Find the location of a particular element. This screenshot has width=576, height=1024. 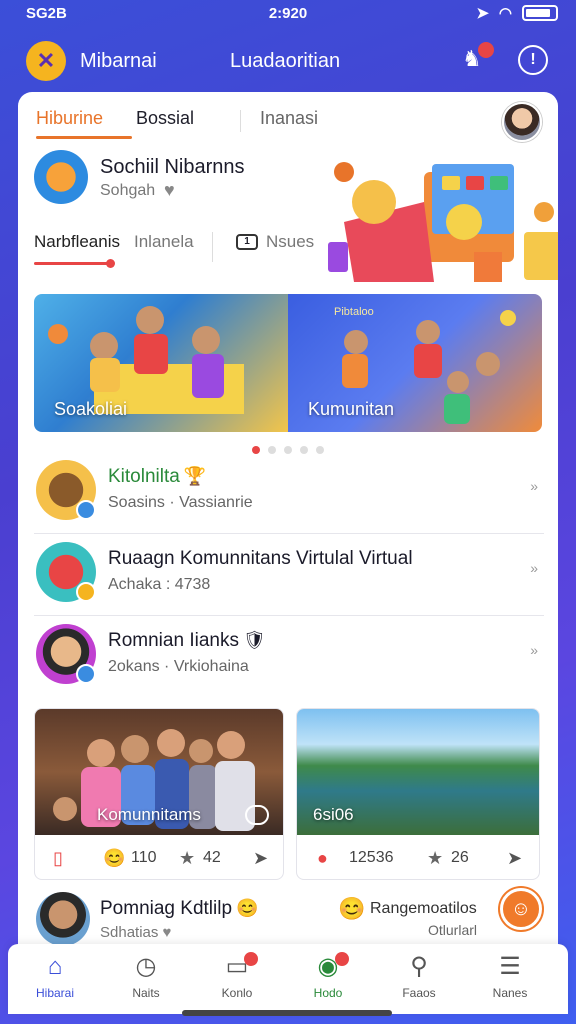

top-tabs: Hiburine Bossial Inanasi is located at coordinates (286, 122).